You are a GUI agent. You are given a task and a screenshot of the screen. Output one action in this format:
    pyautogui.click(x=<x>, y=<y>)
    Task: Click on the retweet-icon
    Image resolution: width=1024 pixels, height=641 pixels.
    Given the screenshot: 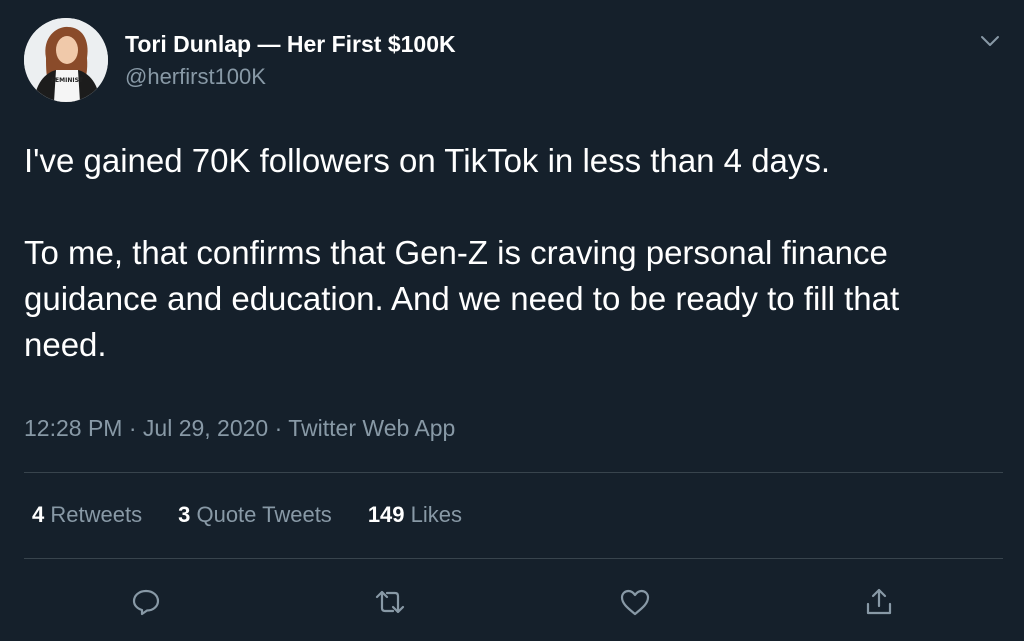 What is the action you would take?
    pyautogui.click(x=390, y=602)
    